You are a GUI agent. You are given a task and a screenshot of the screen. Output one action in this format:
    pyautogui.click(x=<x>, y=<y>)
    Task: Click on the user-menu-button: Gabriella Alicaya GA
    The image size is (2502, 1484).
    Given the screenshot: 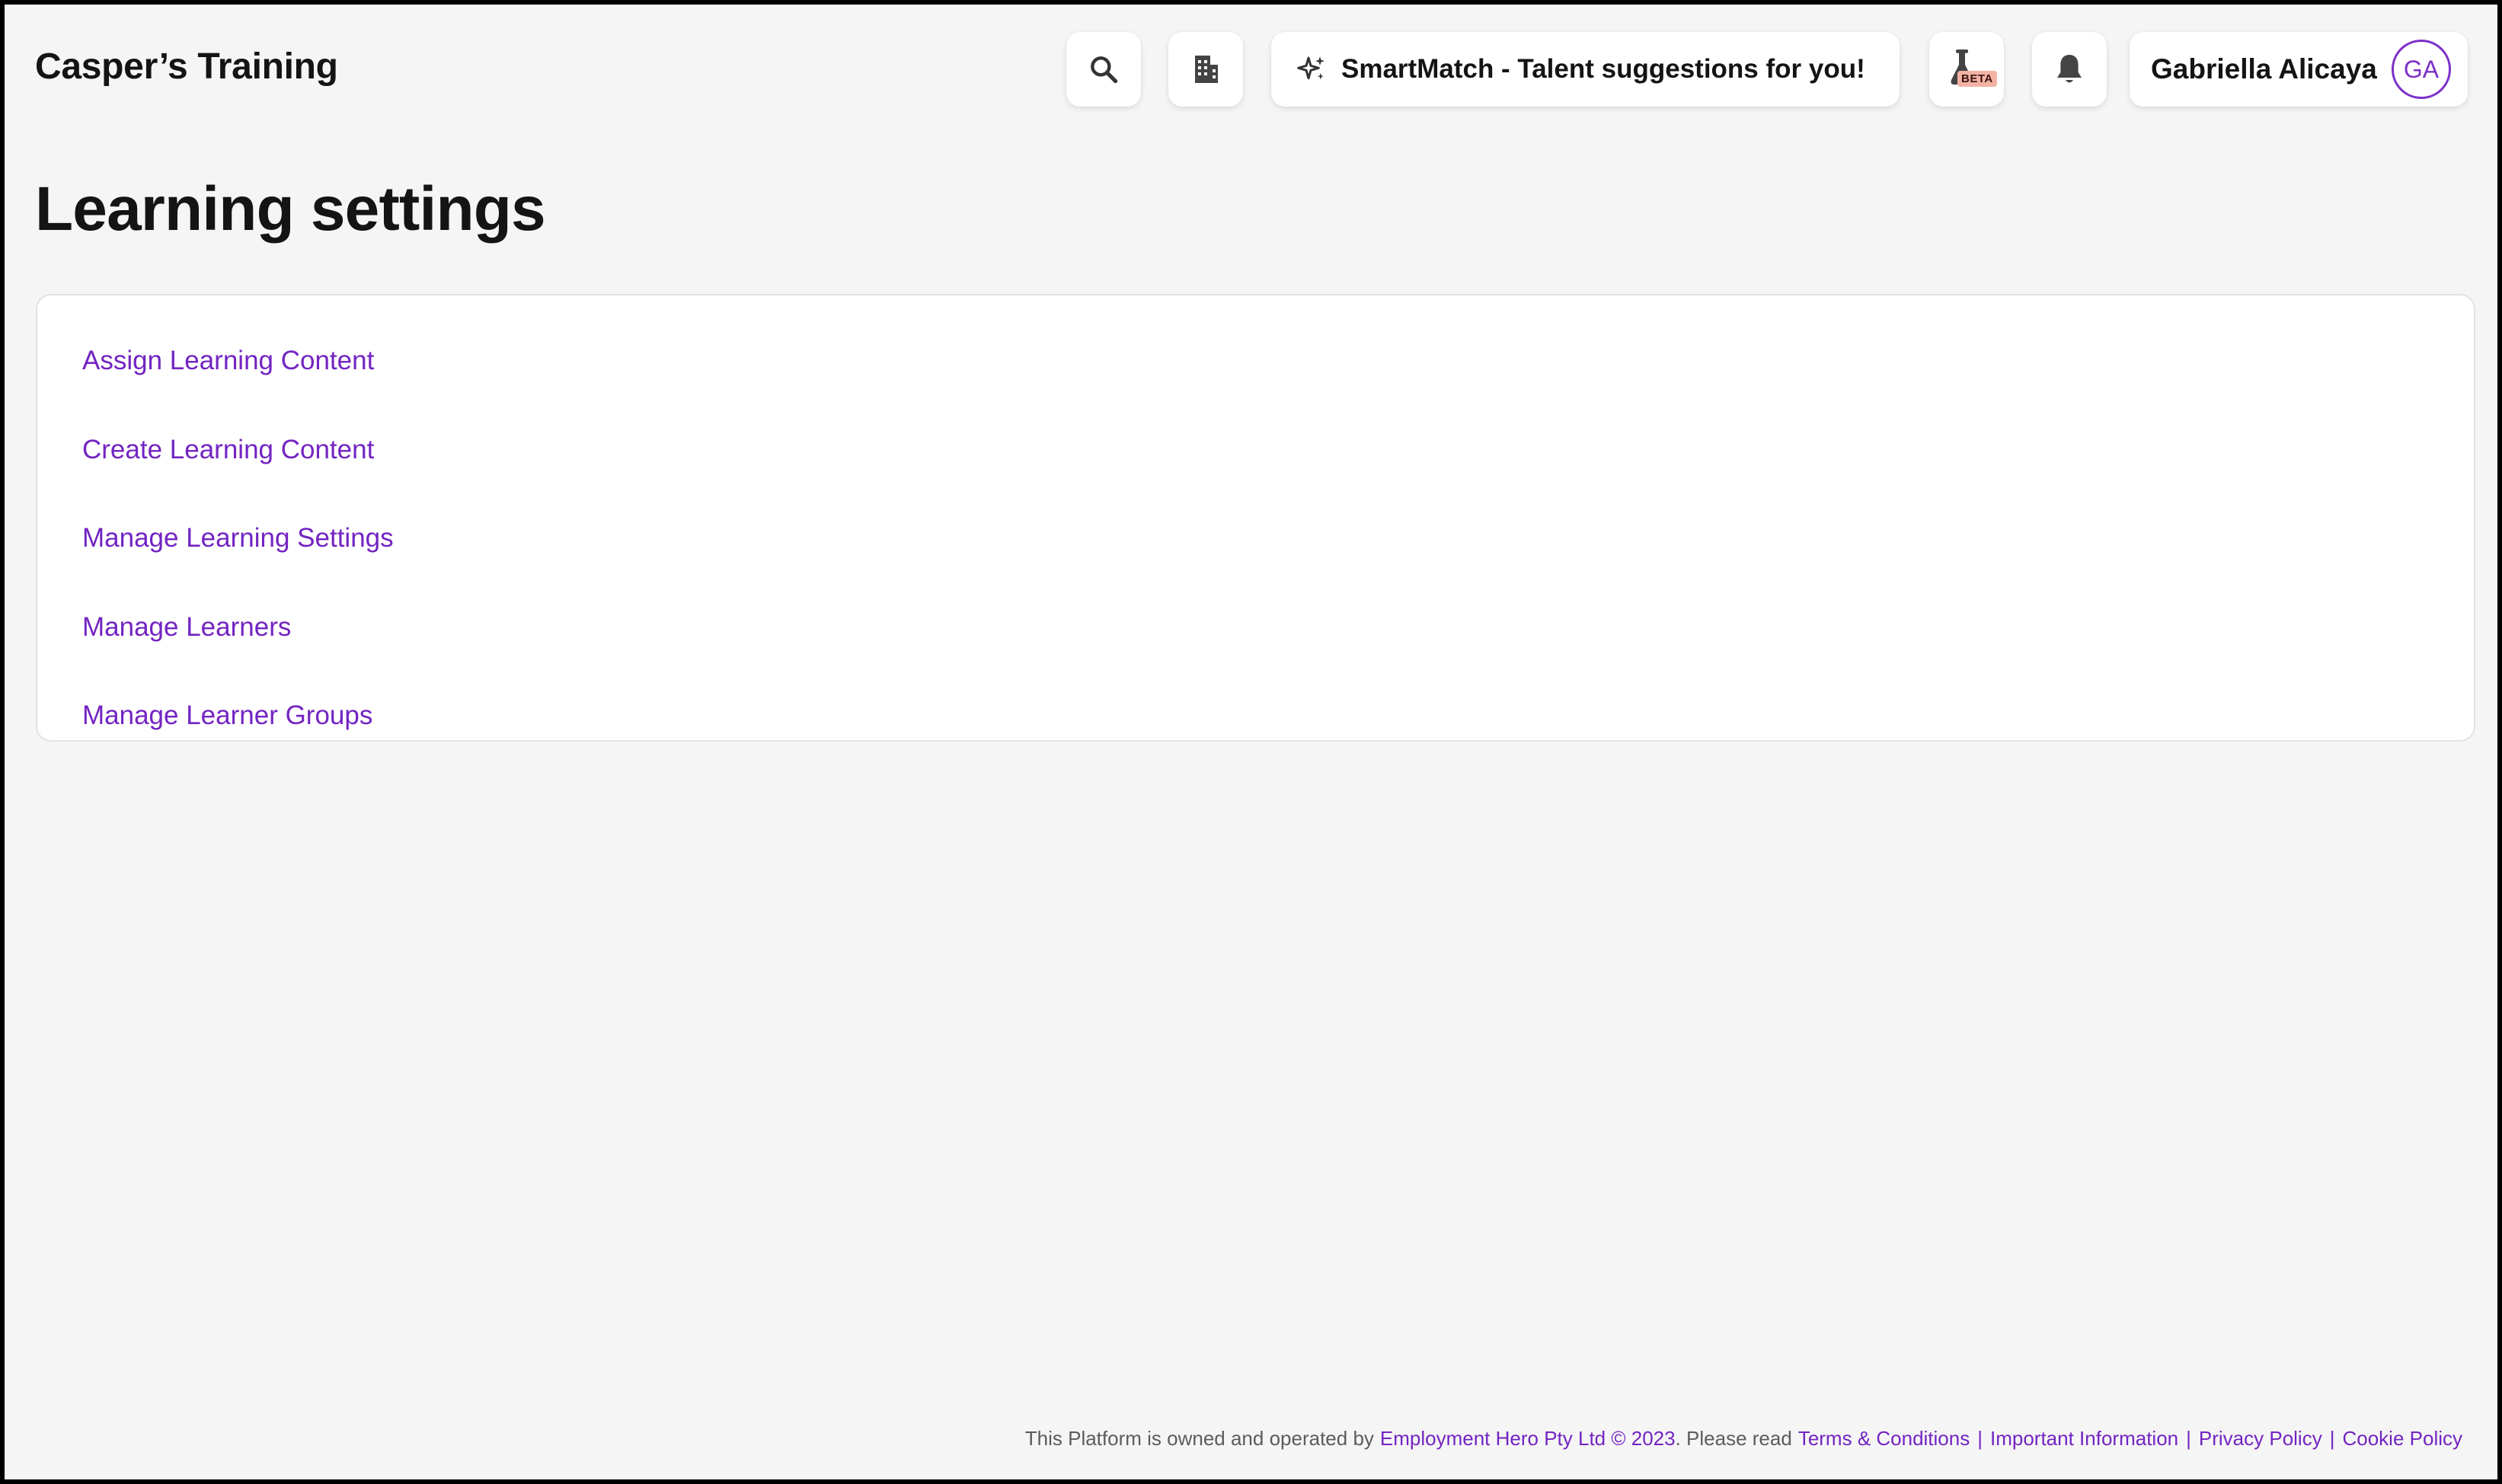 What is the action you would take?
    pyautogui.click(x=2299, y=69)
    